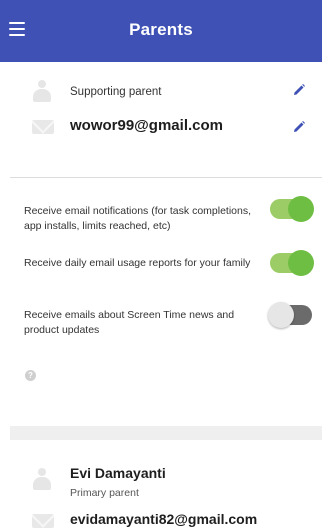 The width and height of the screenshot is (322, 532). What do you see at coordinates (164, 519) in the screenshot?
I see `primary-parent-email: evidamayanti82@gmail.com` at bounding box center [164, 519].